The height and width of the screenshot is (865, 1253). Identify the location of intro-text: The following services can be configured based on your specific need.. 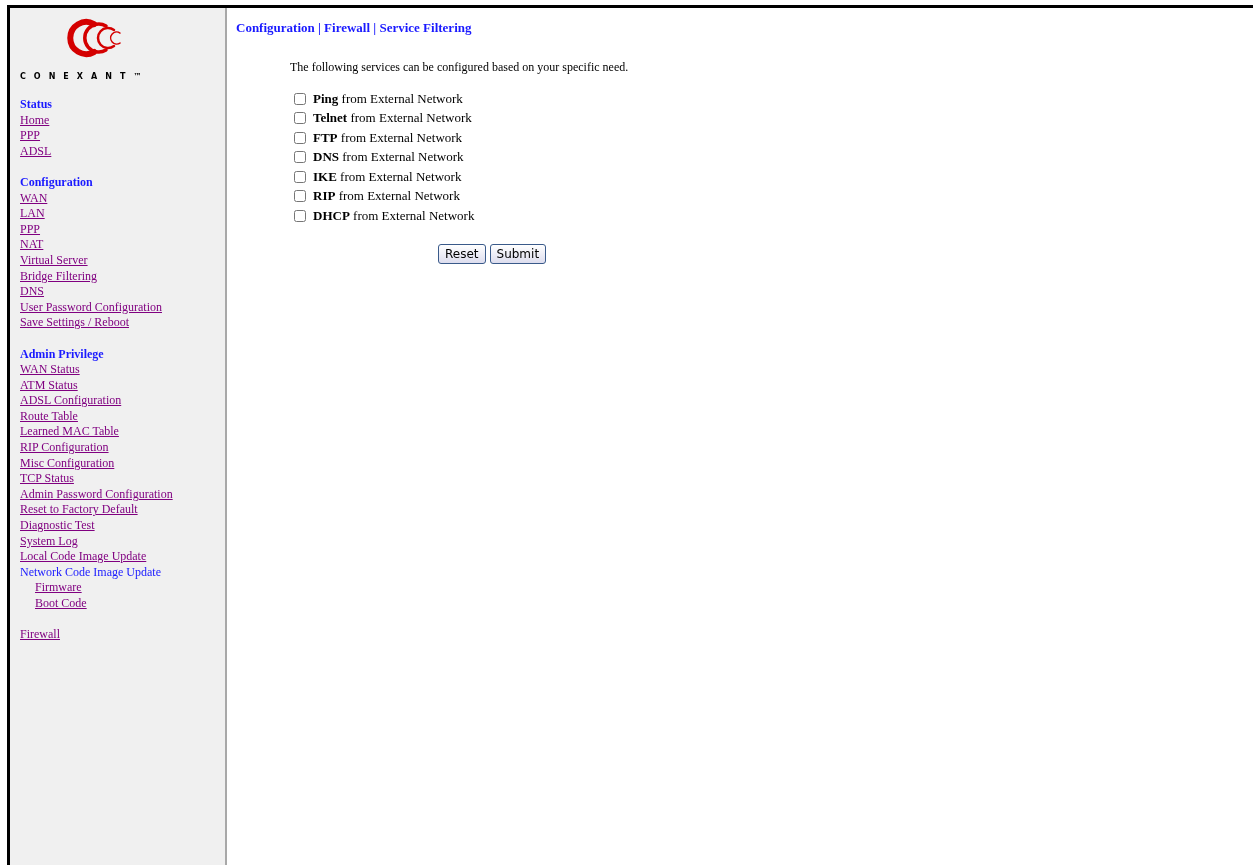
(460, 67).